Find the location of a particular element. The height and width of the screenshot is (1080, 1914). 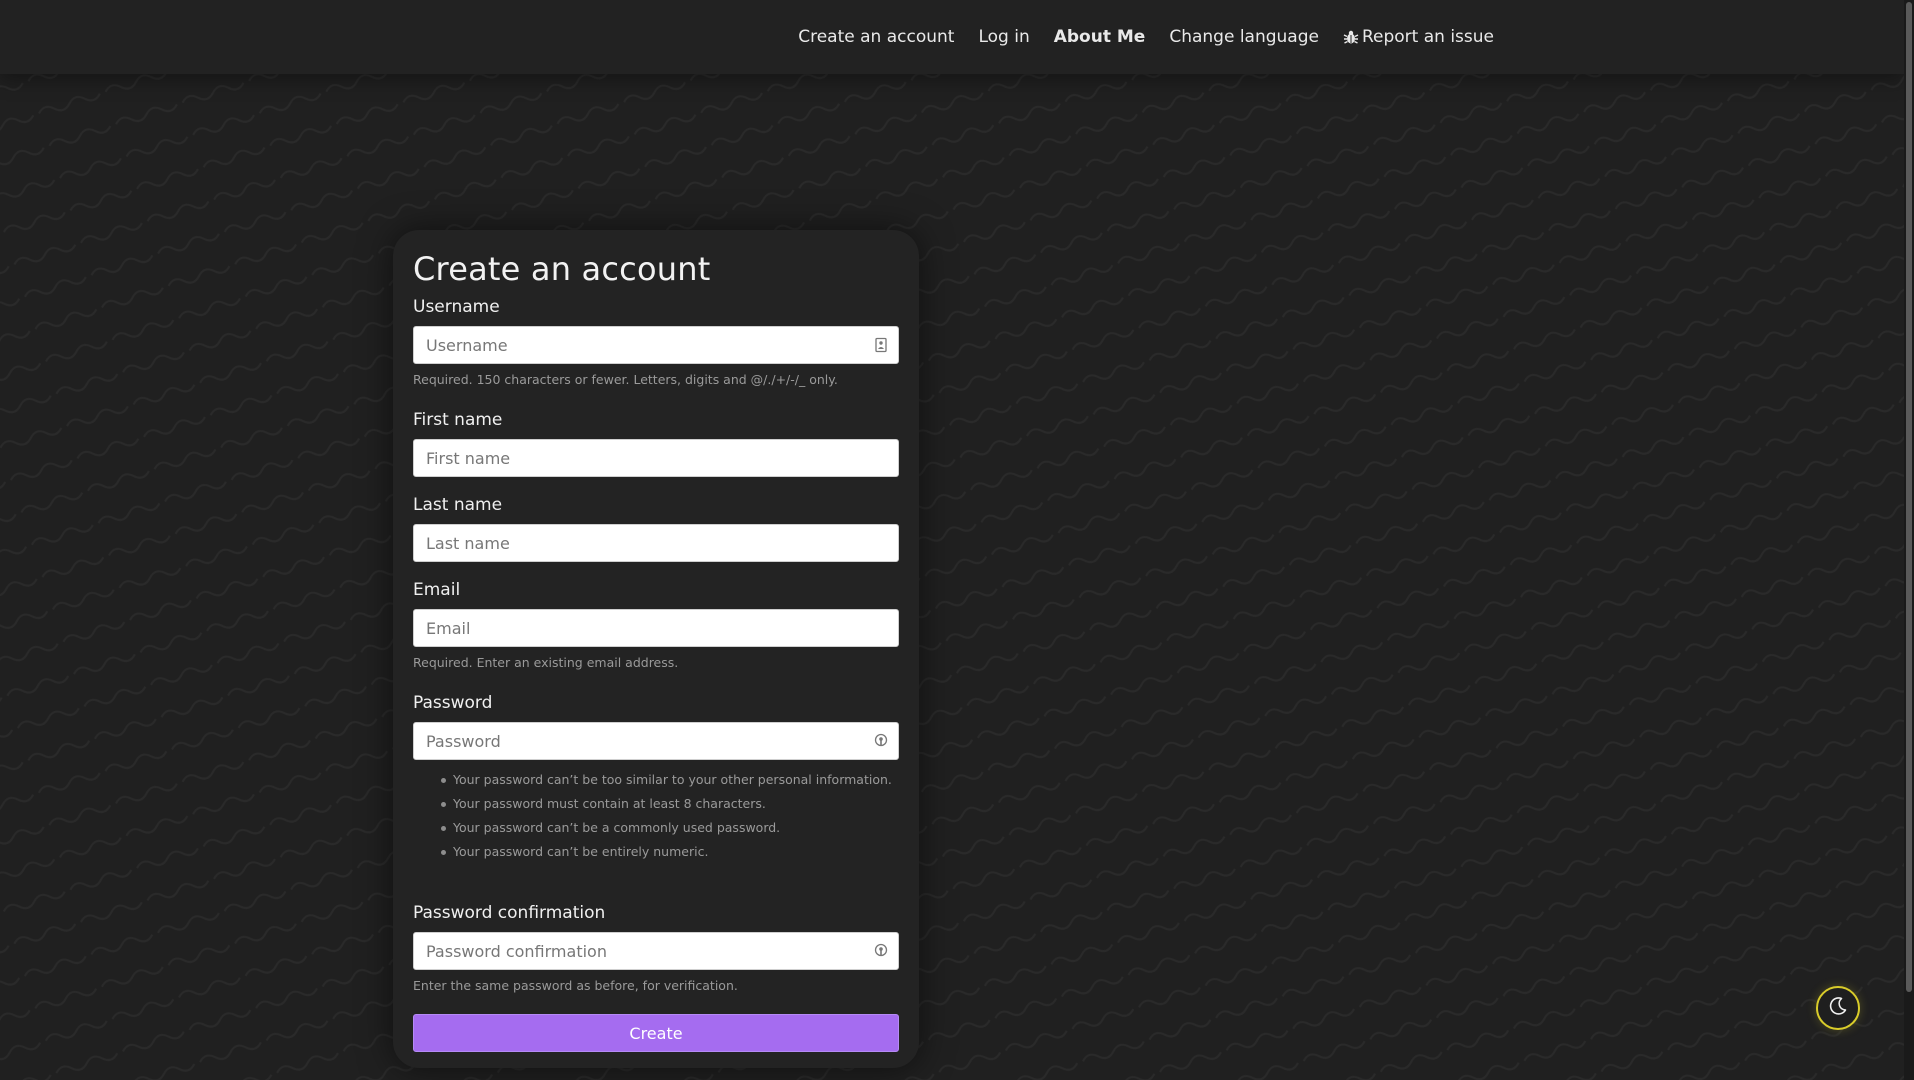

first-name-label: First name is located at coordinates (458, 420).